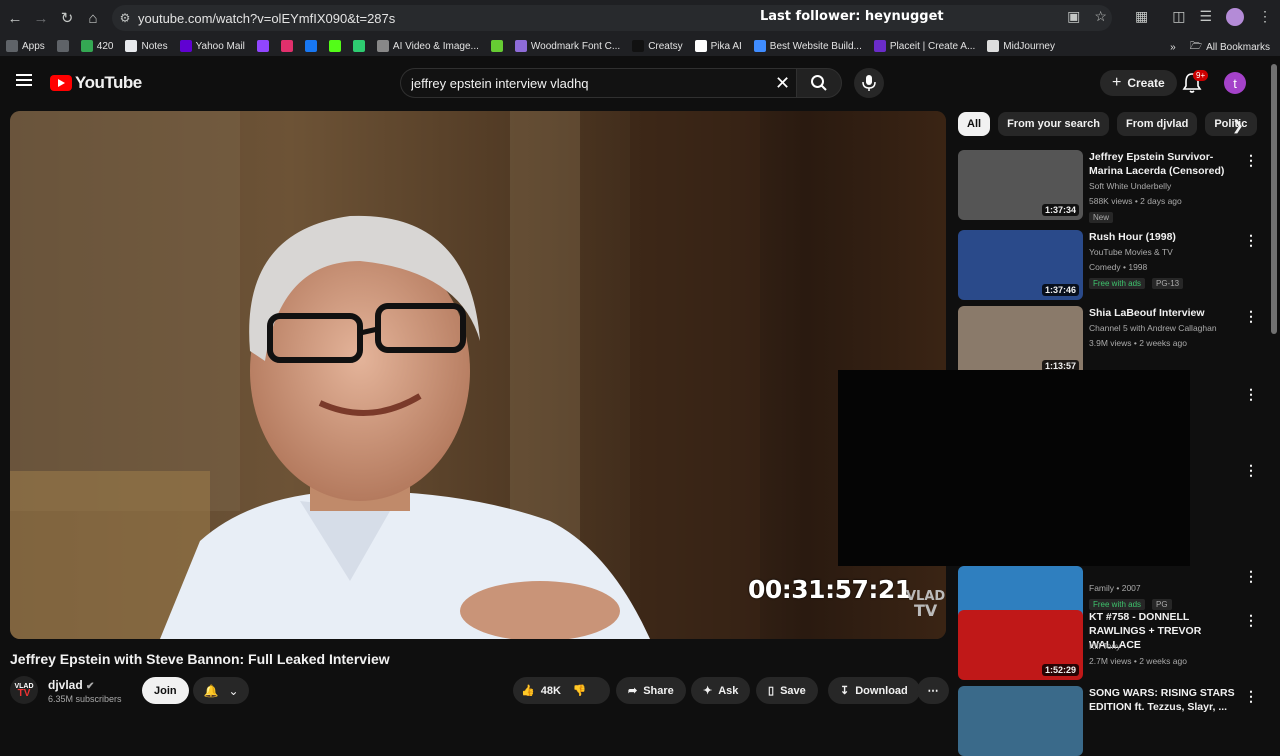  Describe the element at coordinates (657, 46) in the screenshot. I see `bookmark-item: Creatsy` at that location.